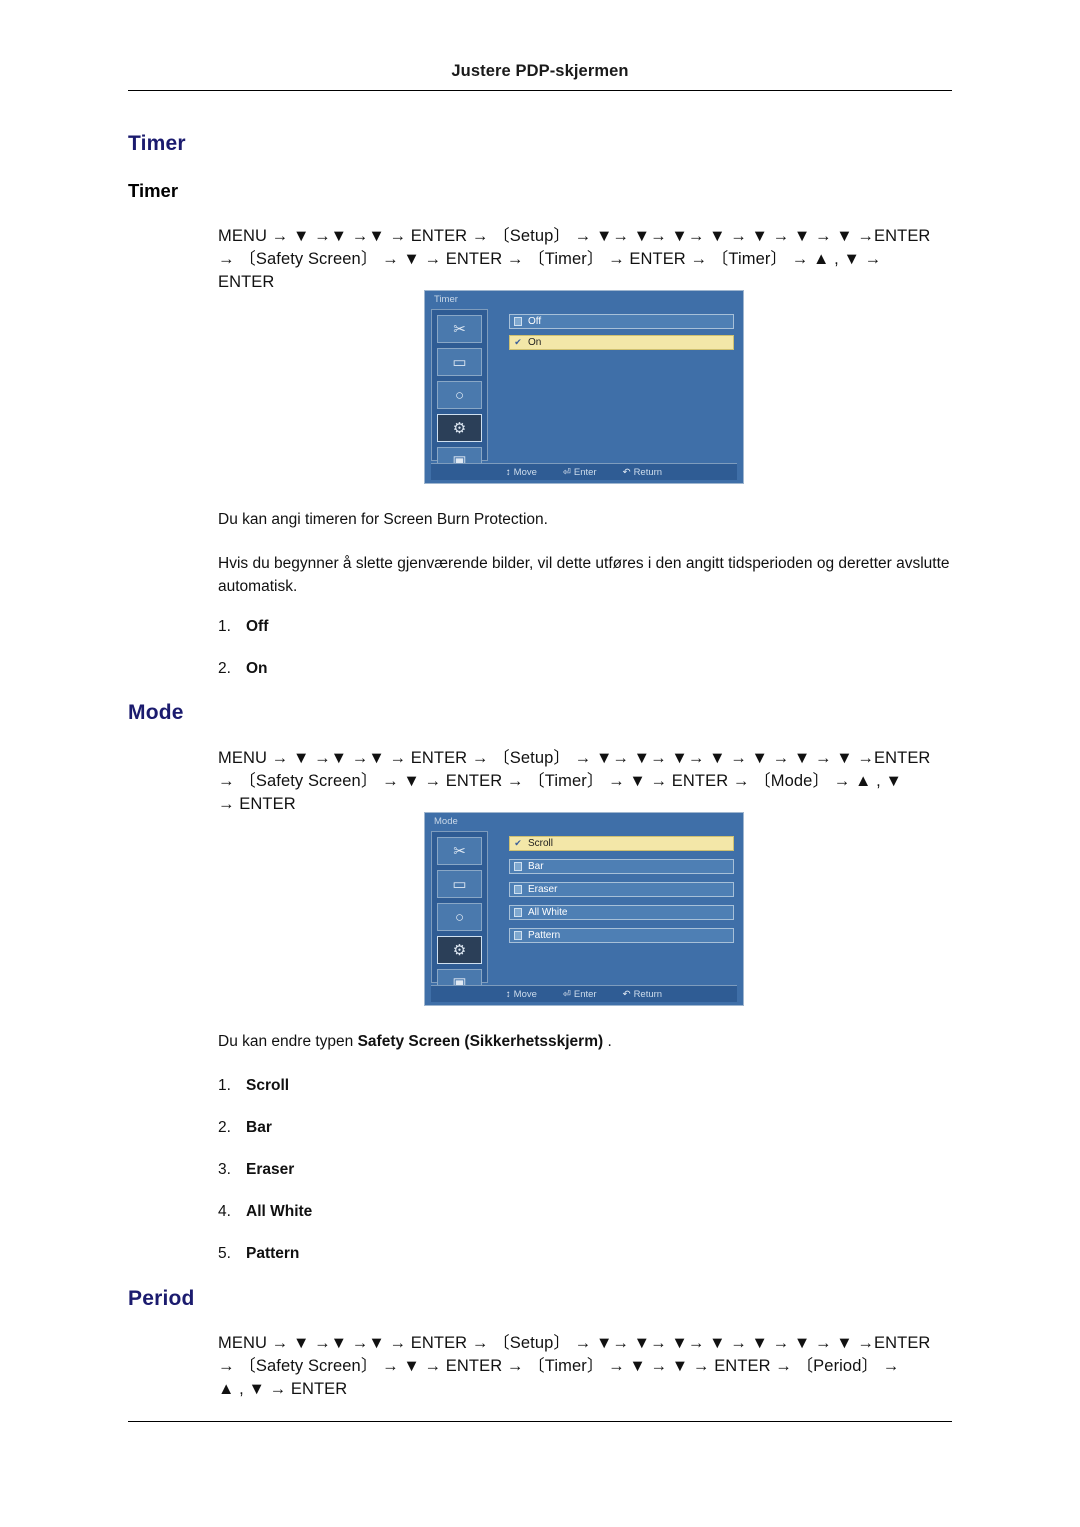 Image resolution: width=1080 pixels, height=1527 pixels. Describe the element at coordinates (535, 321) in the screenshot. I see `osd-option-label: Off` at that location.